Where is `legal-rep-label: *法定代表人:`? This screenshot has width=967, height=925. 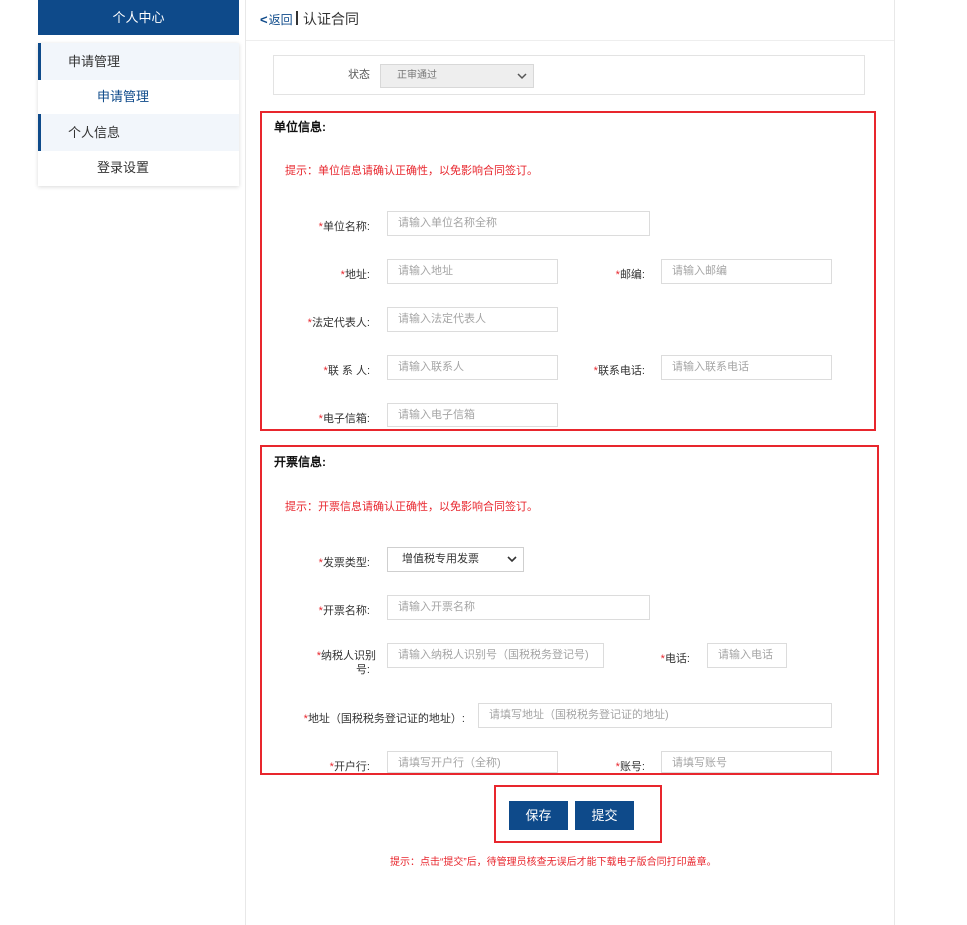 legal-rep-label: *法定代表人: is located at coordinates (338, 323).